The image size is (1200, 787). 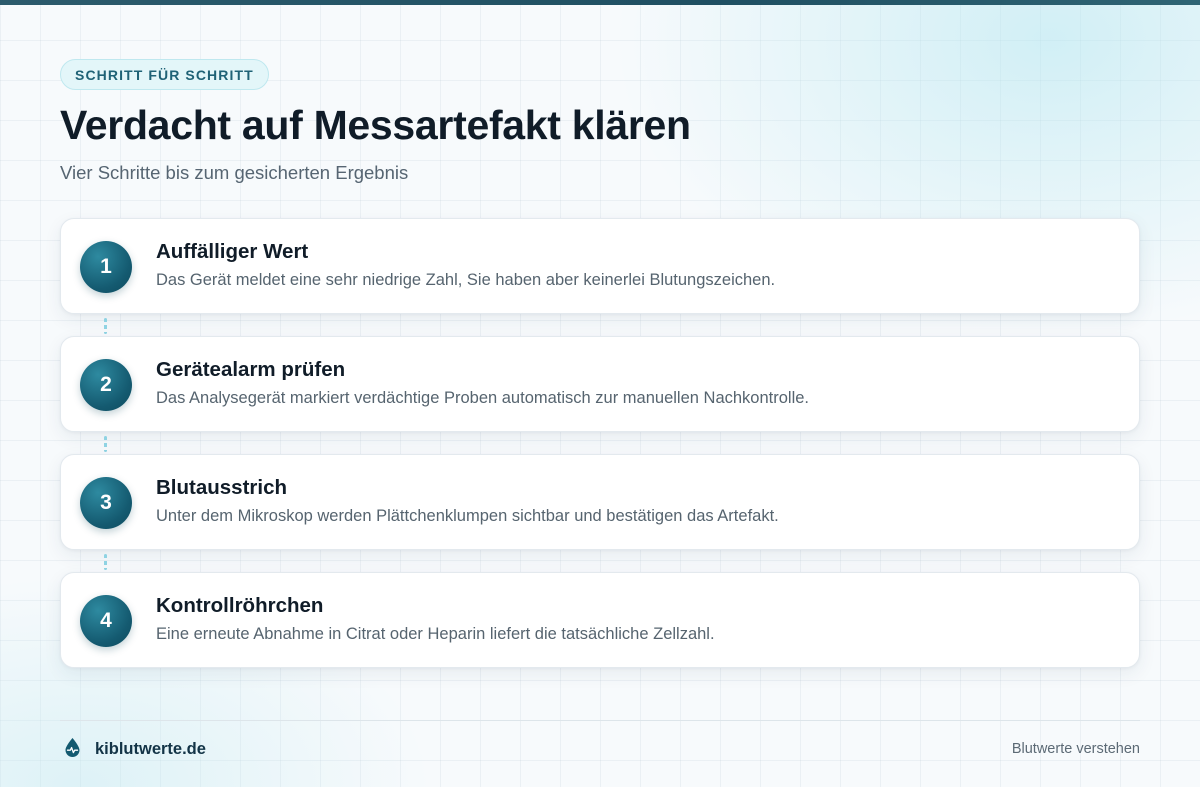 I want to click on brand: kiblutwerte.de, so click(x=135, y=749).